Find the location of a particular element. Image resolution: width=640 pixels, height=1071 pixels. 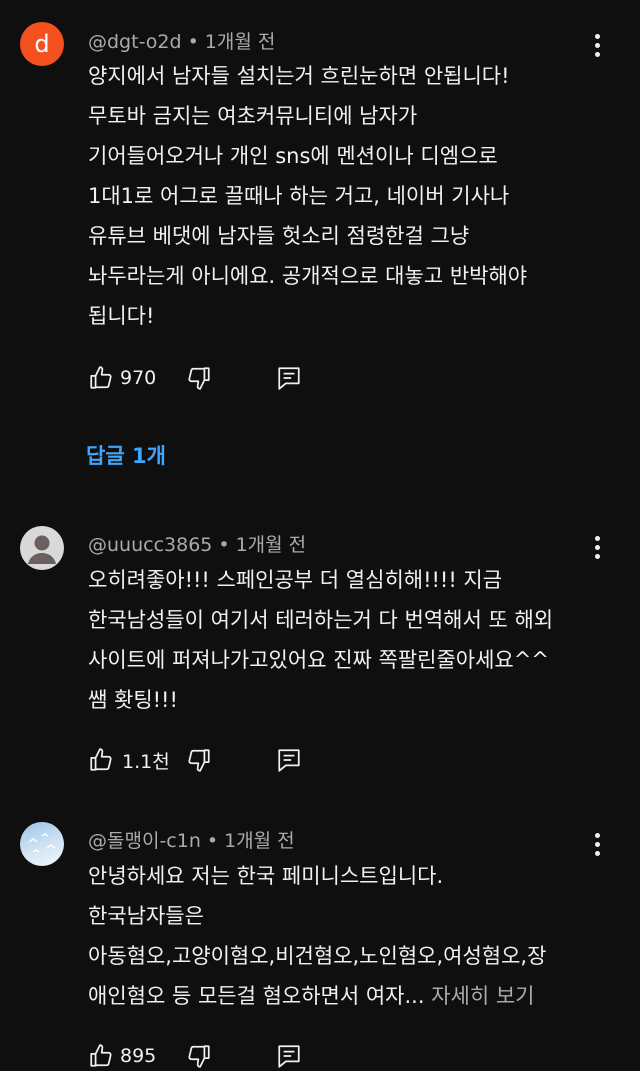

comment-actions: 895 is located at coordinates (198, 1056).